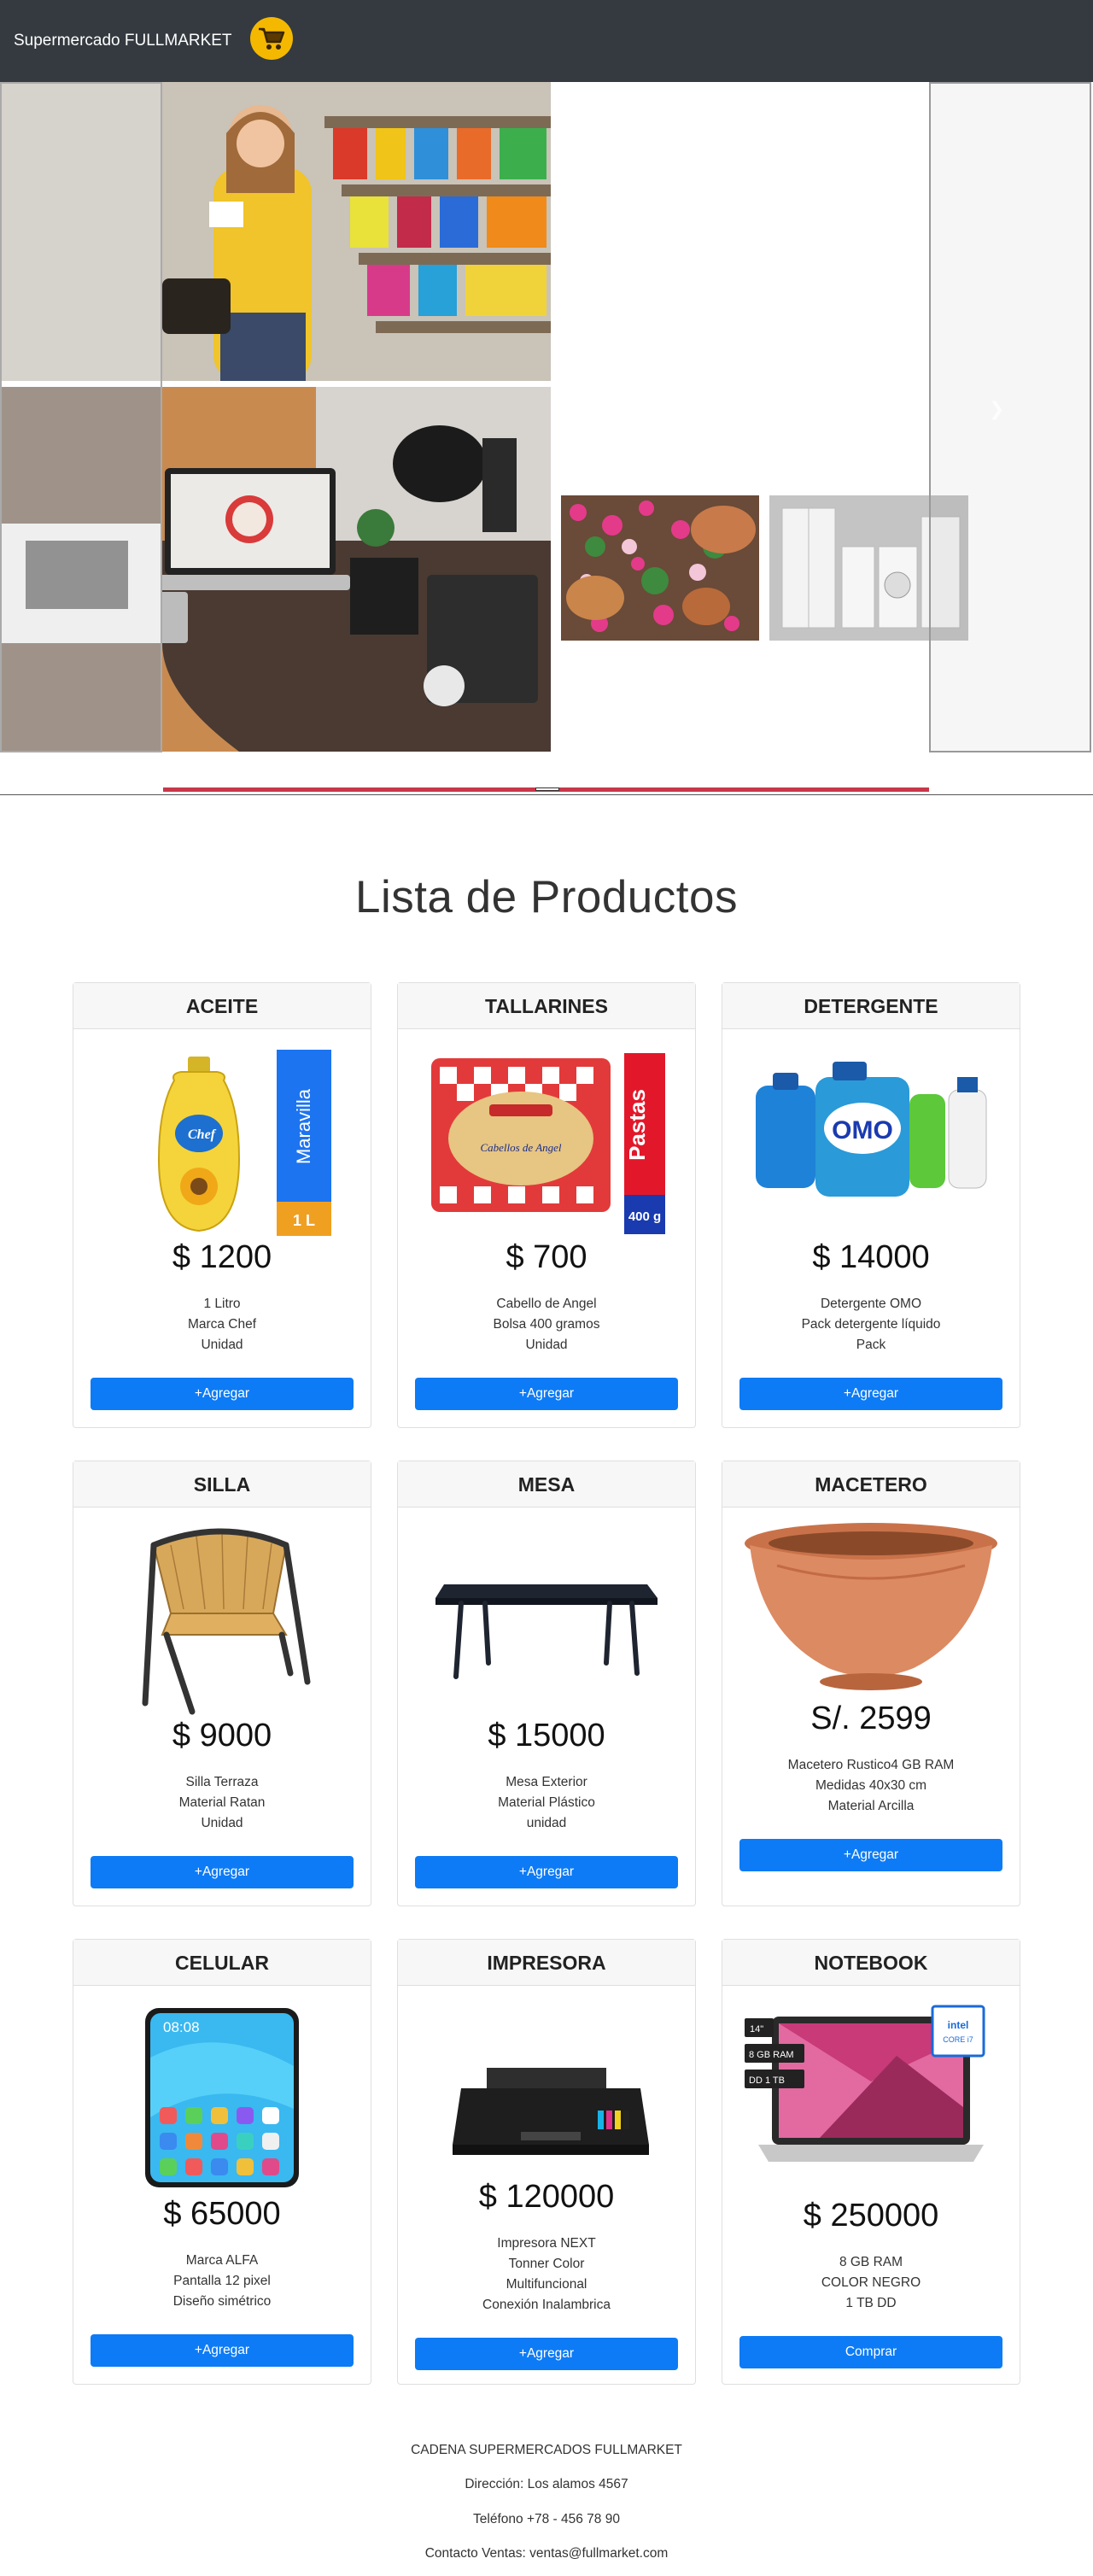  I want to click on product-desc-line: 1 TB DD, so click(871, 2303).